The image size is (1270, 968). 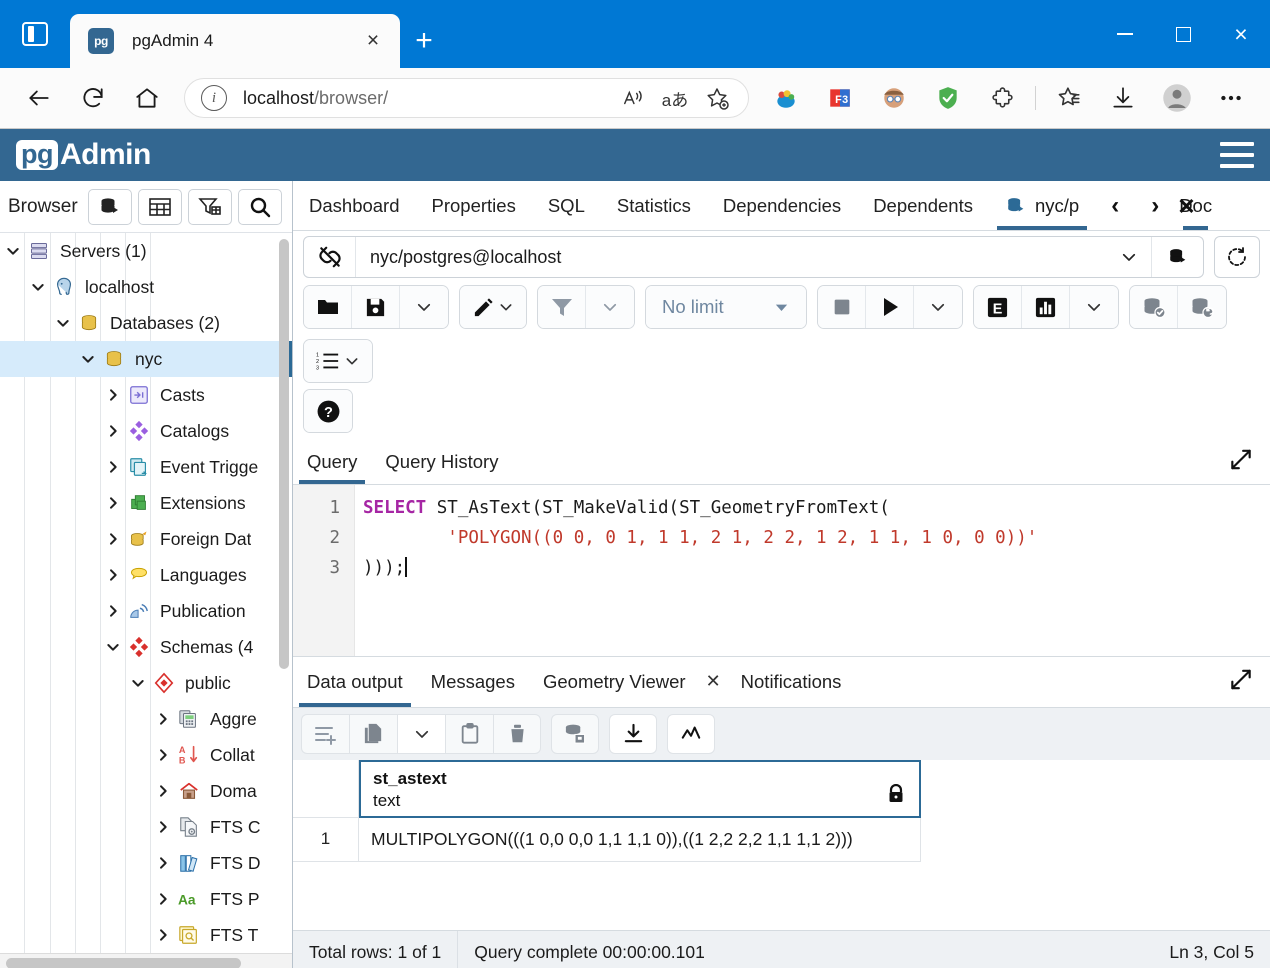 I want to click on tab-statistics: Statistics, so click(x=654, y=205).